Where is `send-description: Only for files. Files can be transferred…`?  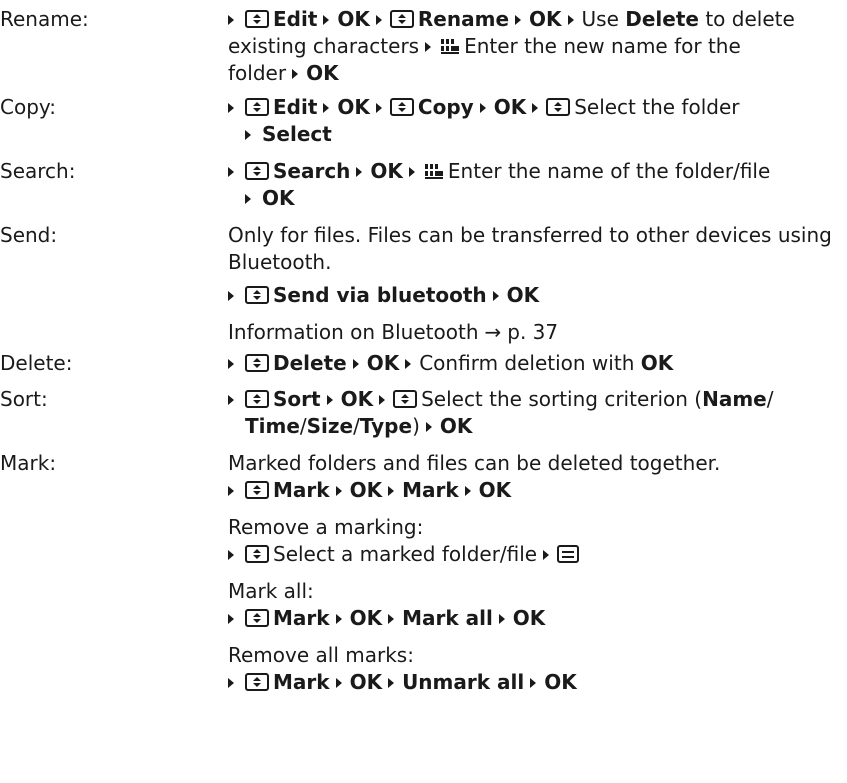 send-description: Only for files. Files can be transferred… is located at coordinates (530, 235).